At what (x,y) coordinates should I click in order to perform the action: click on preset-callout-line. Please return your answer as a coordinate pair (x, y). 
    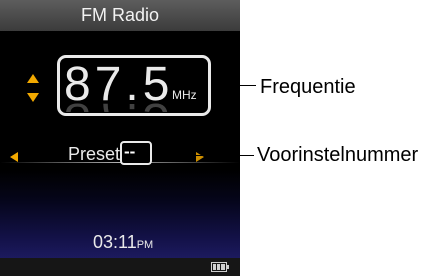
    Looking at the image, I should click on (203, 155).